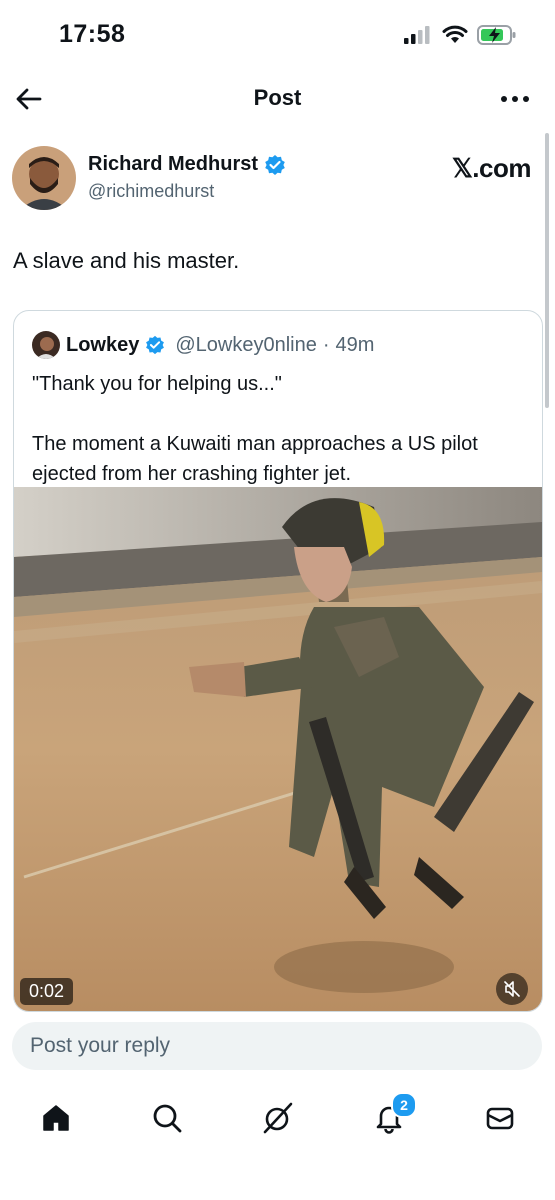 This screenshot has width=555, height=1200. Describe the element at coordinates (44, 178) in the screenshot. I see `author-avatar` at that location.